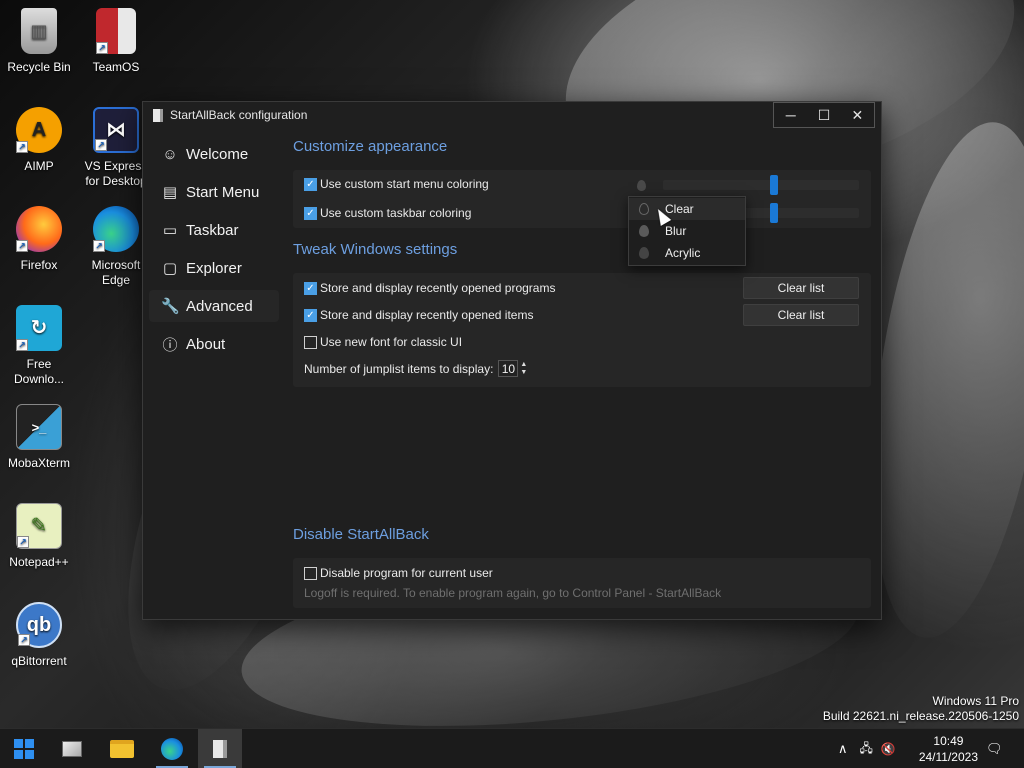 This screenshot has width=1024, height=768. What do you see at coordinates (396, 213) in the screenshot?
I see `checkbox-label: Use custom taskbar coloring` at bounding box center [396, 213].